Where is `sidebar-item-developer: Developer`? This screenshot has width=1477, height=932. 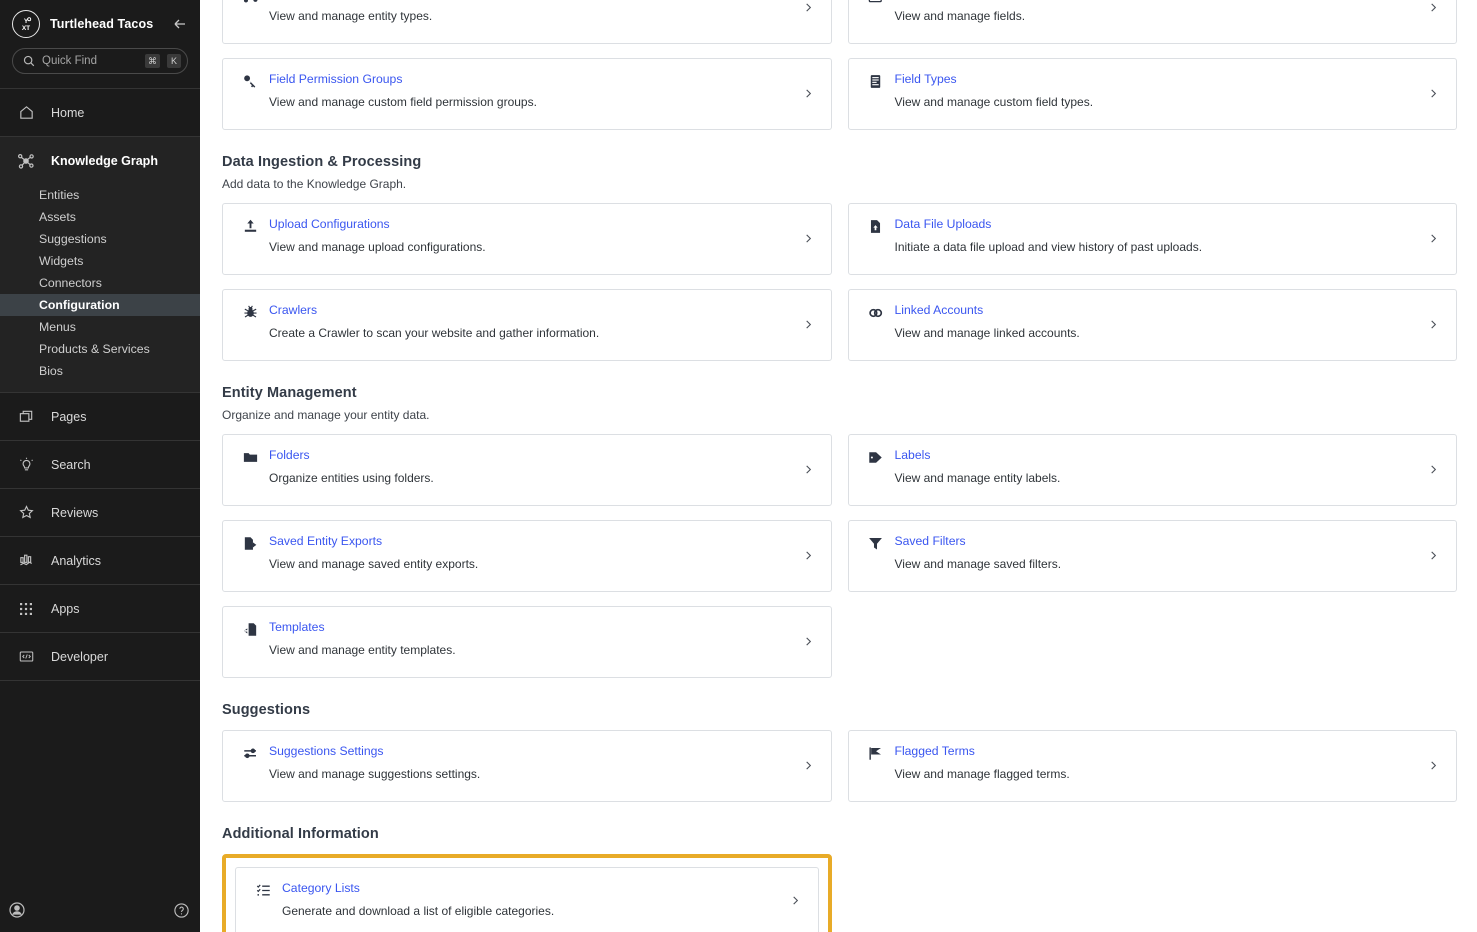
sidebar-item-developer: Developer is located at coordinates (100, 656).